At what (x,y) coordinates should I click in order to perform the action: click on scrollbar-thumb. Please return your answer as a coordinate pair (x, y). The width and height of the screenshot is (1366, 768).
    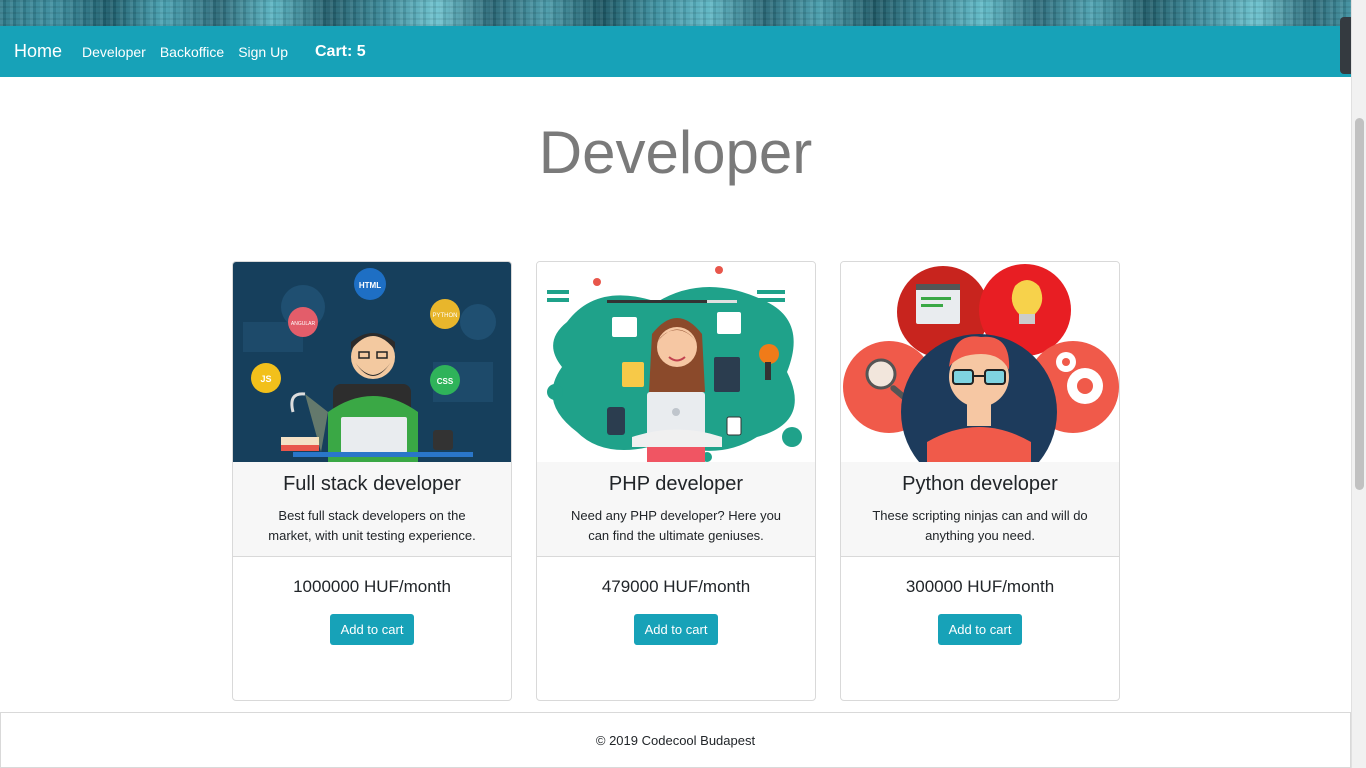
    Looking at the image, I should click on (1359, 304).